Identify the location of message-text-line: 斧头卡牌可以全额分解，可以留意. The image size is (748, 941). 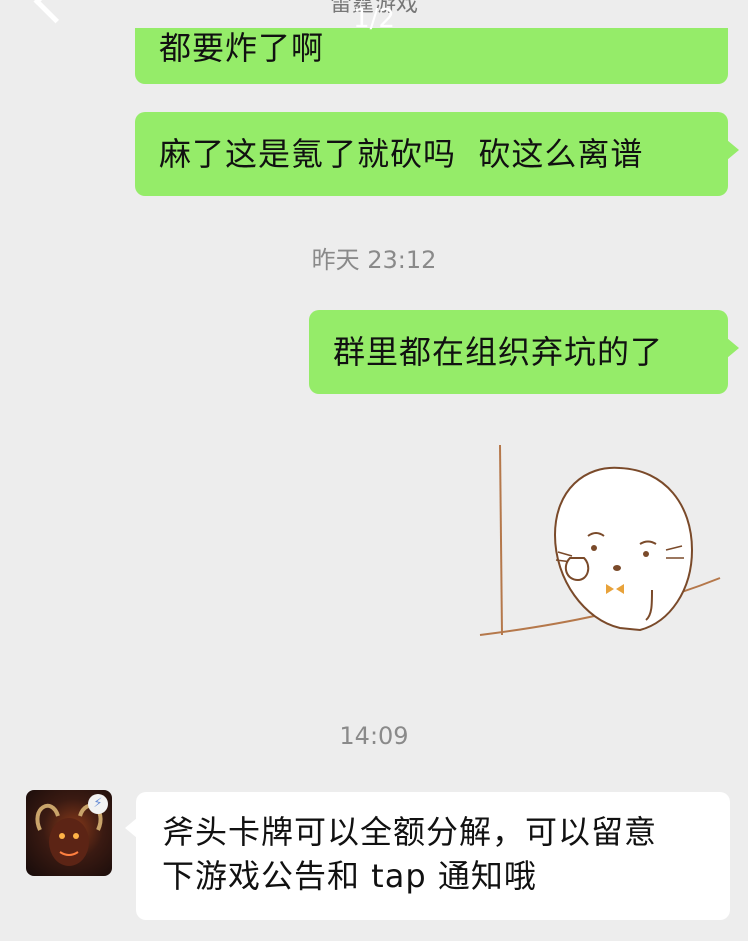
(410, 832).